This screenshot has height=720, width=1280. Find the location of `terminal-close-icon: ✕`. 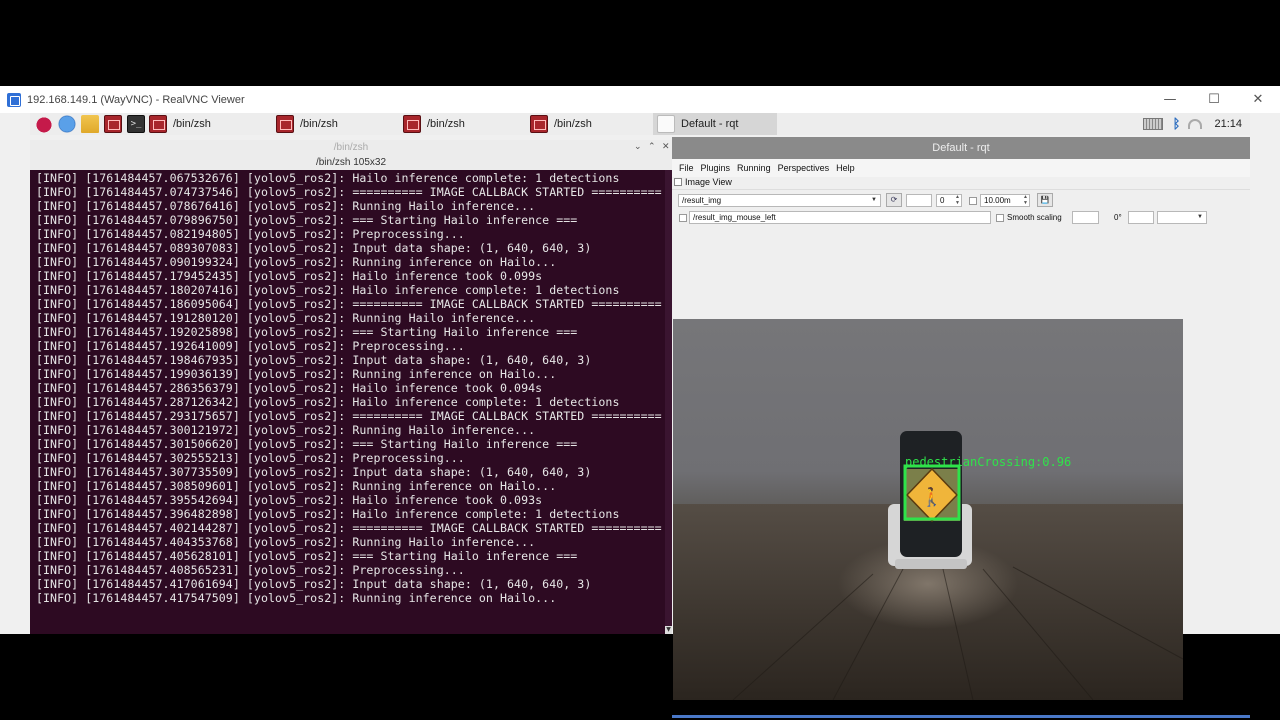

terminal-close-icon: ✕ is located at coordinates (666, 147).